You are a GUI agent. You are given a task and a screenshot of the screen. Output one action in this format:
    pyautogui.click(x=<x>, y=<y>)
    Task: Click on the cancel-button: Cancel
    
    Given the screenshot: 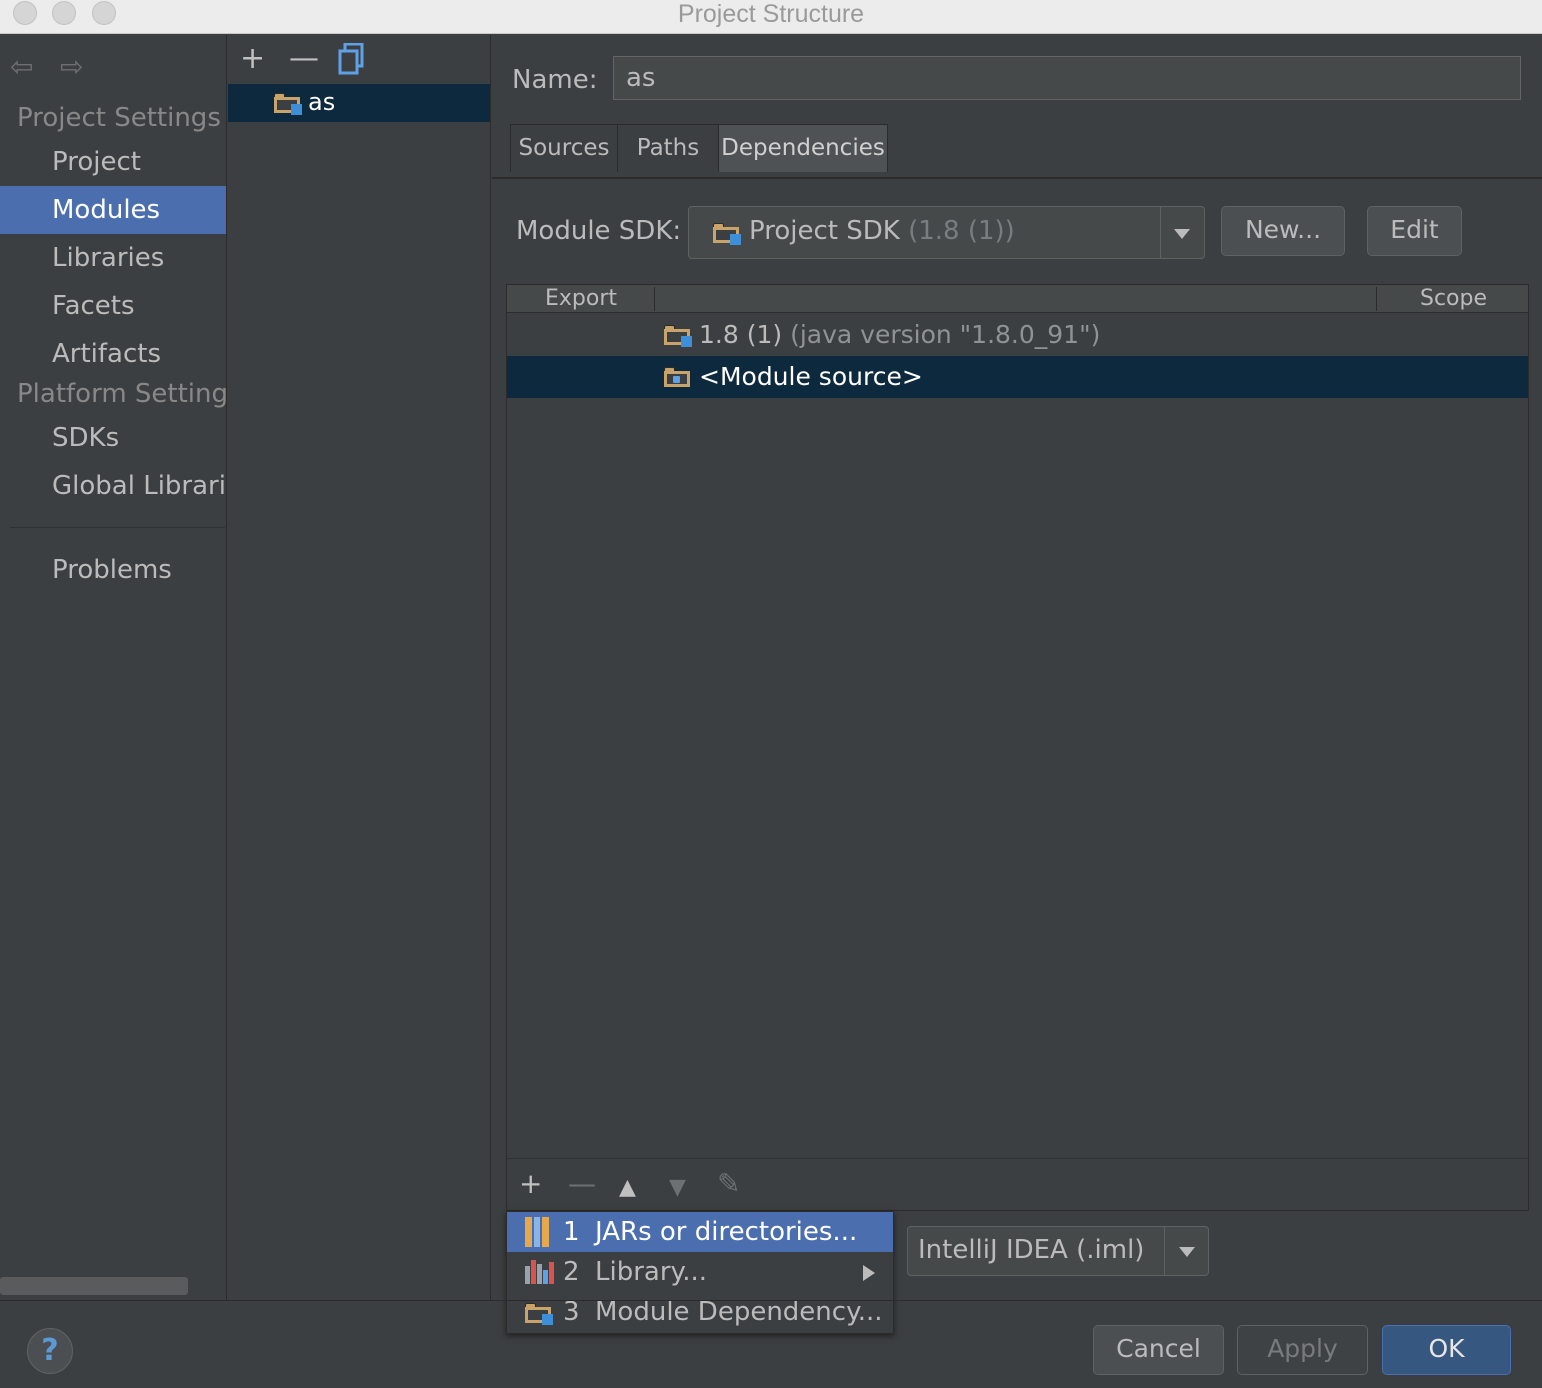 What is the action you would take?
    pyautogui.click(x=1158, y=1350)
    